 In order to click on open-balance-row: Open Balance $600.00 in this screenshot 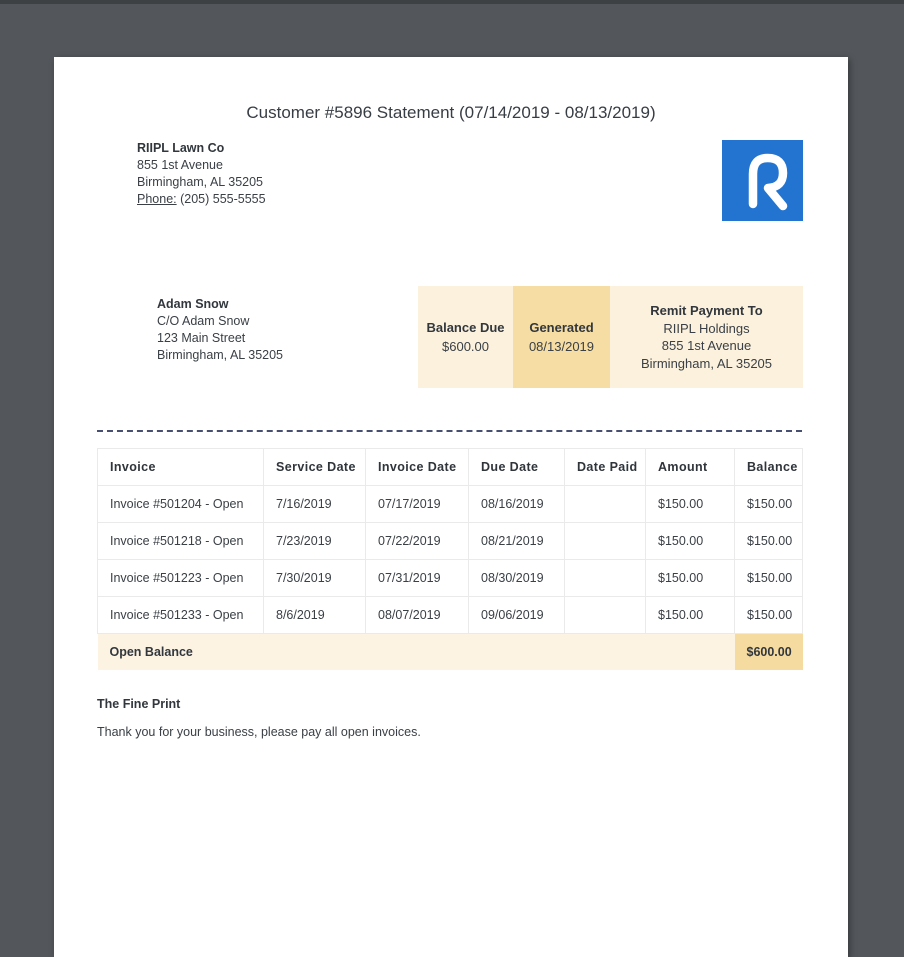, I will do `click(450, 651)`.